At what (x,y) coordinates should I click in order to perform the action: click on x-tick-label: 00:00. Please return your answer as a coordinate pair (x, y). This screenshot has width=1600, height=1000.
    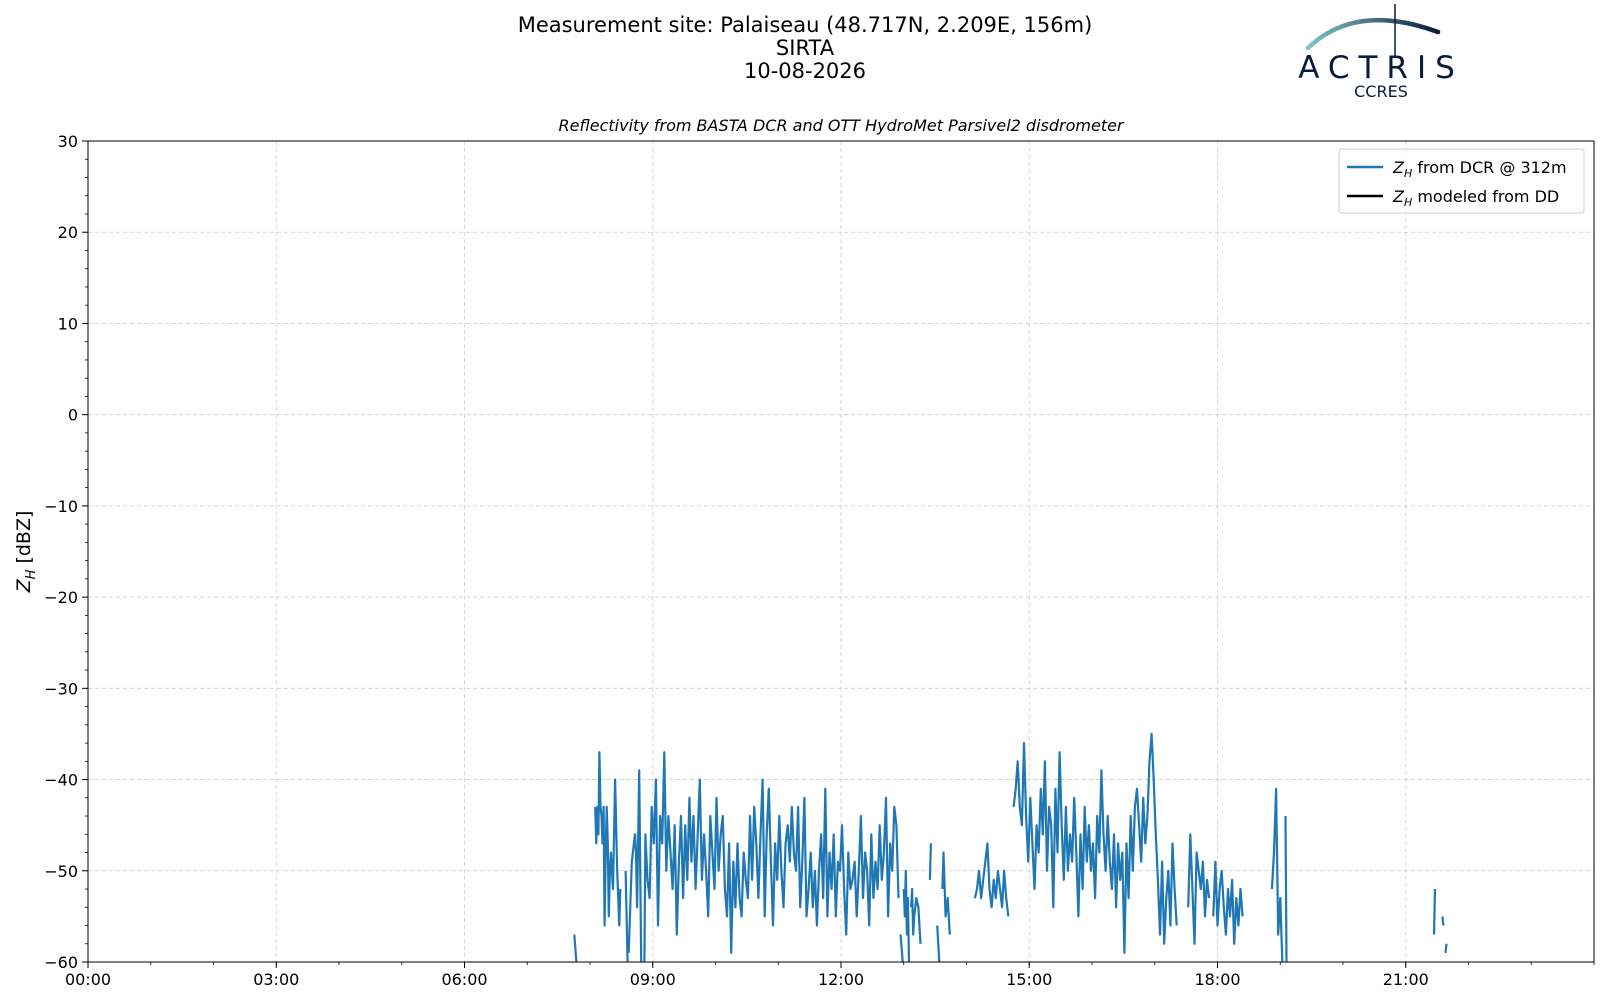
    Looking at the image, I should click on (88, 979).